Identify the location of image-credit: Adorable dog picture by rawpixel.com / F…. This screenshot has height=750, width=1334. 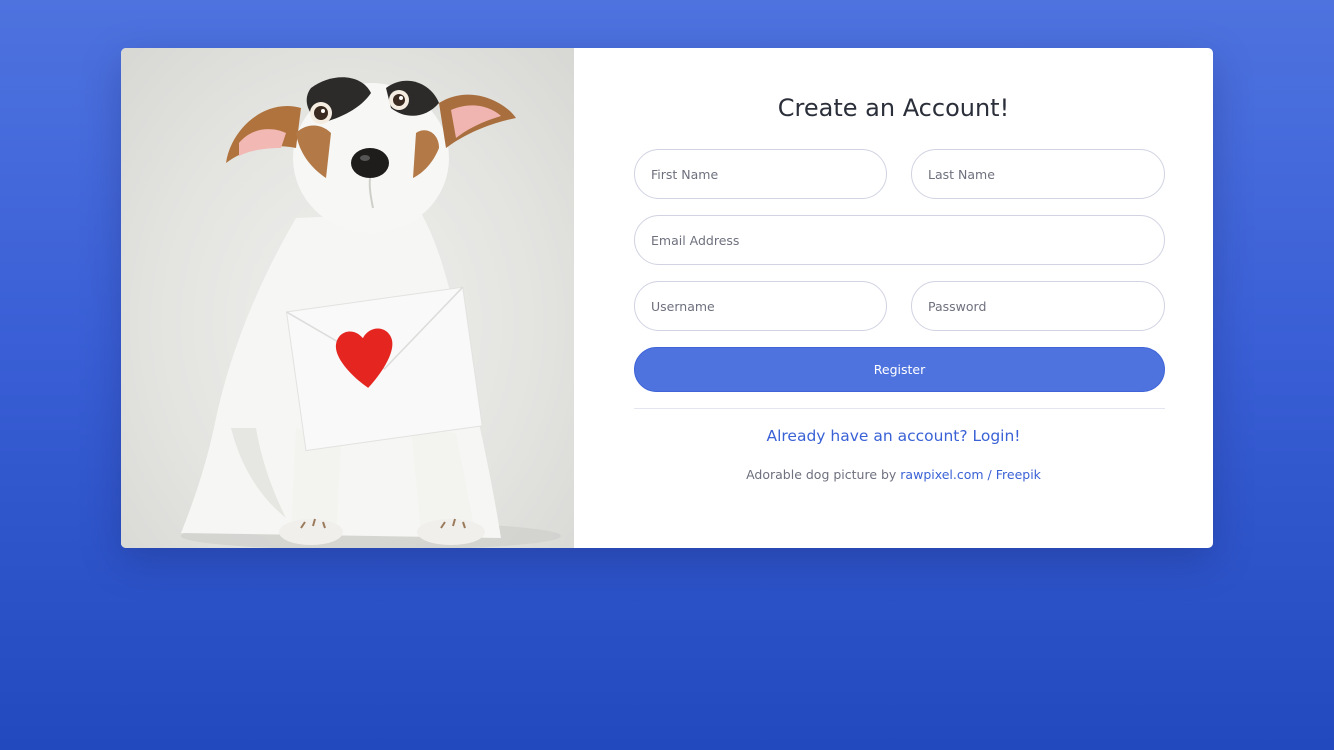
(893, 474).